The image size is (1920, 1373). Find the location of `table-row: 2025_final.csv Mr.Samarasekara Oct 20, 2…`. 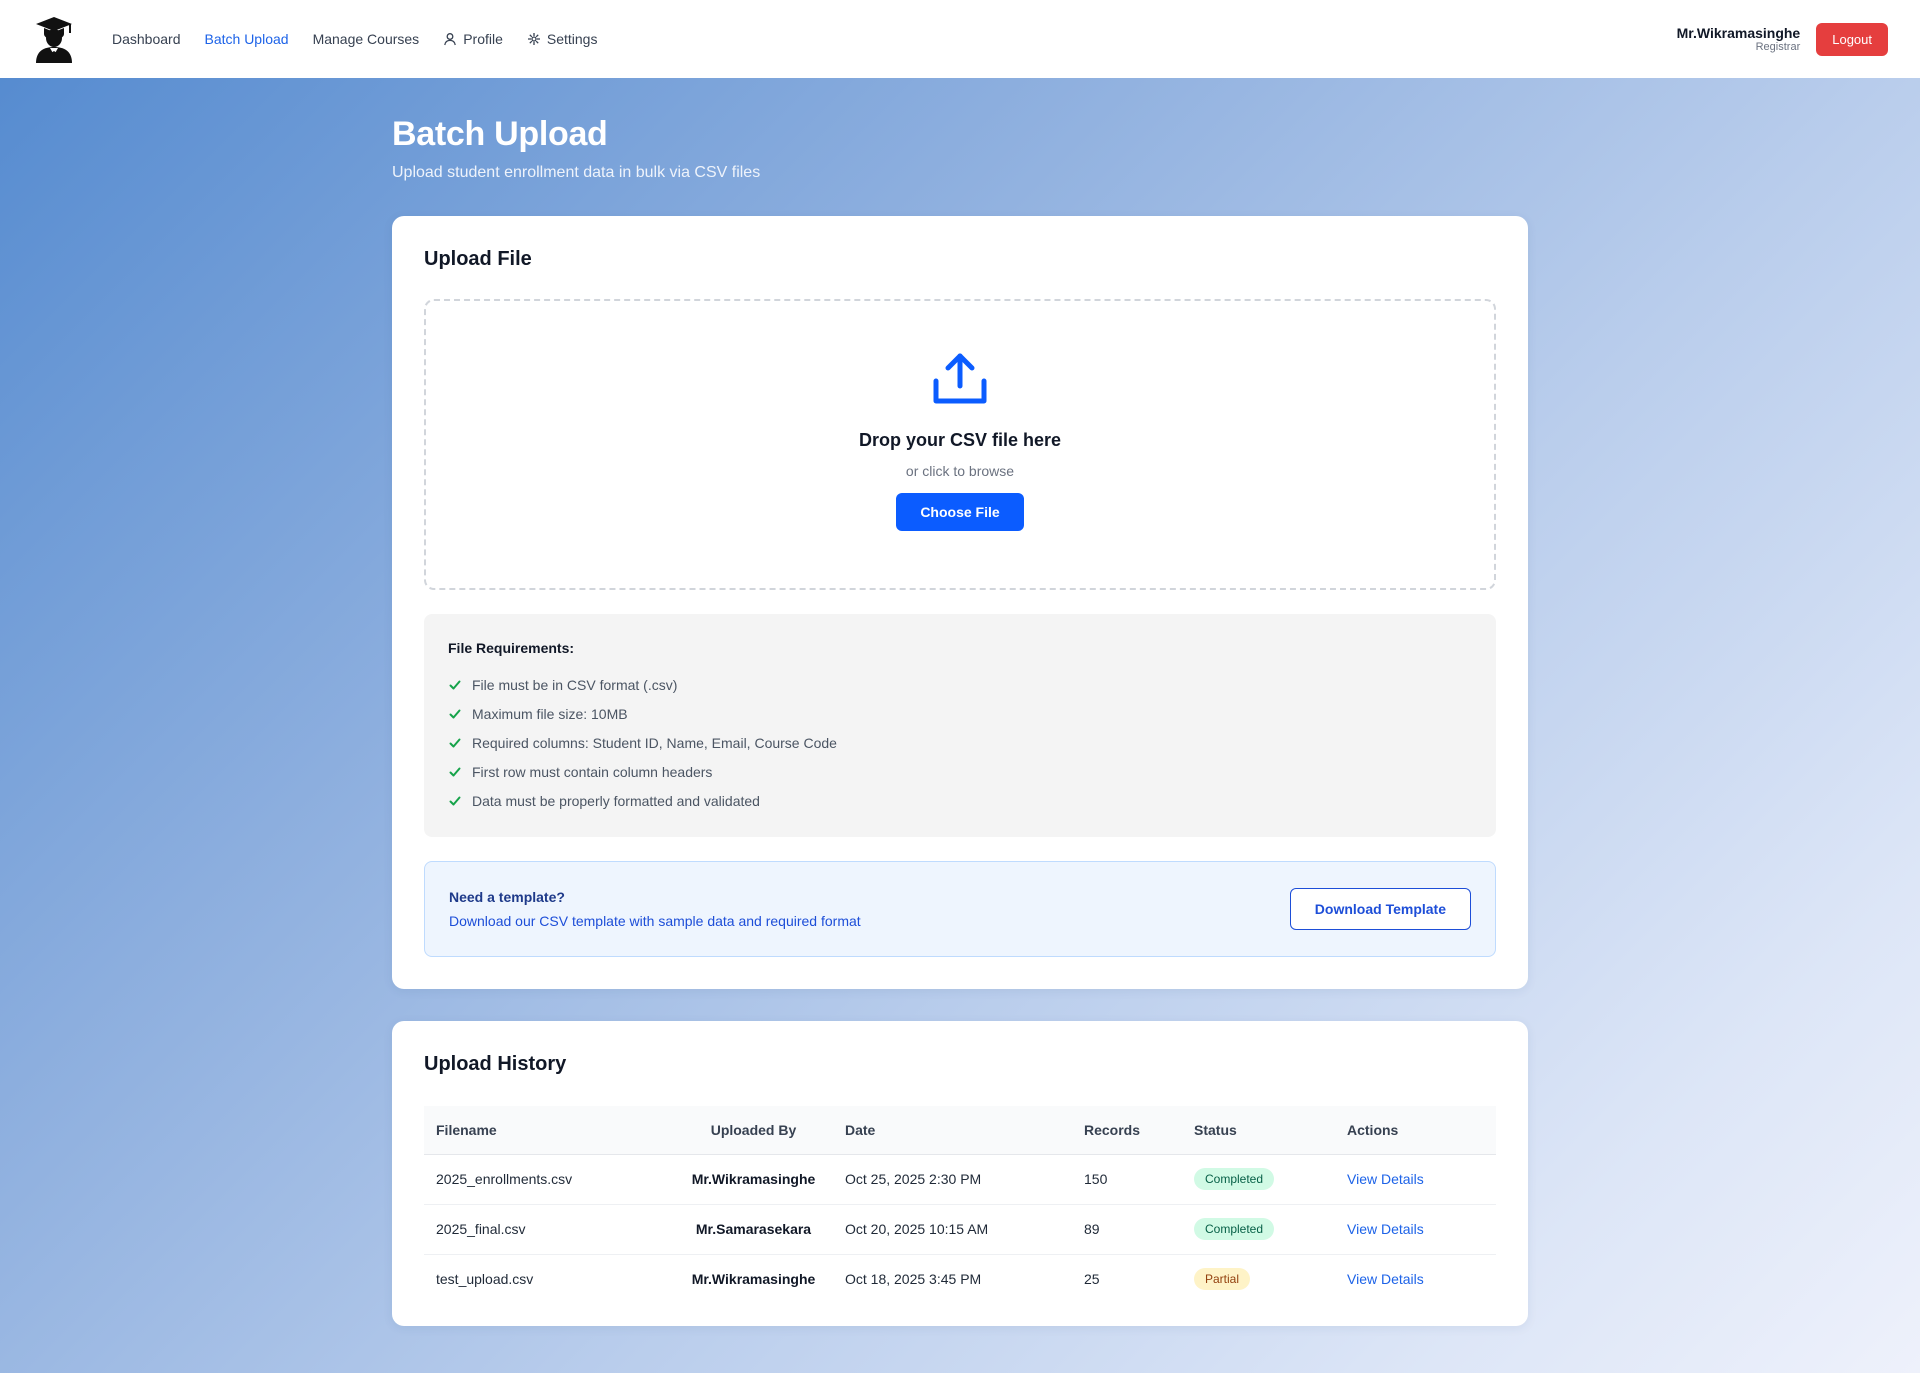

table-row: 2025_final.csv Mr.Samarasekara Oct 20, 2… is located at coordinates (960, 1229).